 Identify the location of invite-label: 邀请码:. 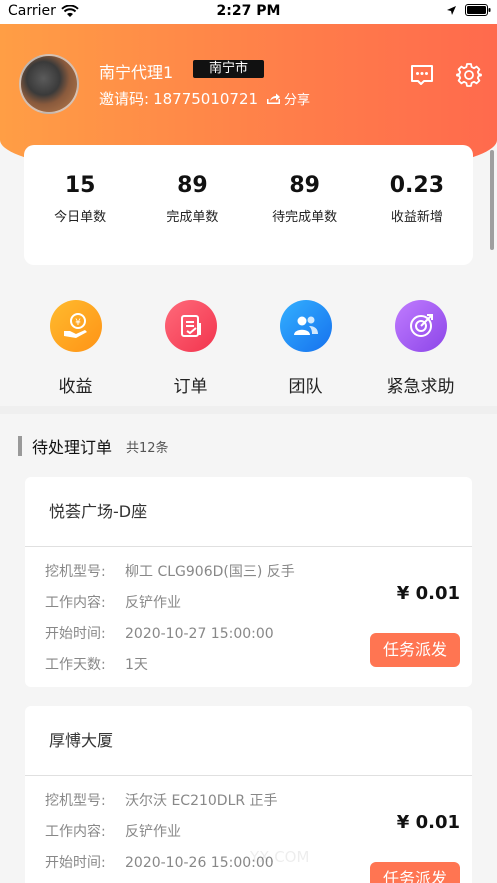
(124, 99).